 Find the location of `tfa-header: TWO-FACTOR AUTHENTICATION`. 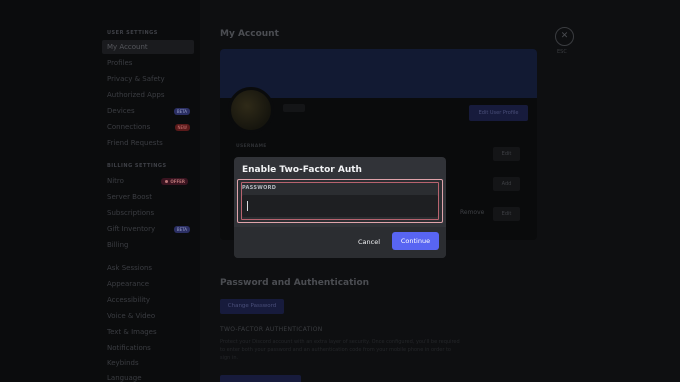

tfa-header: TWO-FACTOR AUTHENTICATION is located at coordinates (271, 329).